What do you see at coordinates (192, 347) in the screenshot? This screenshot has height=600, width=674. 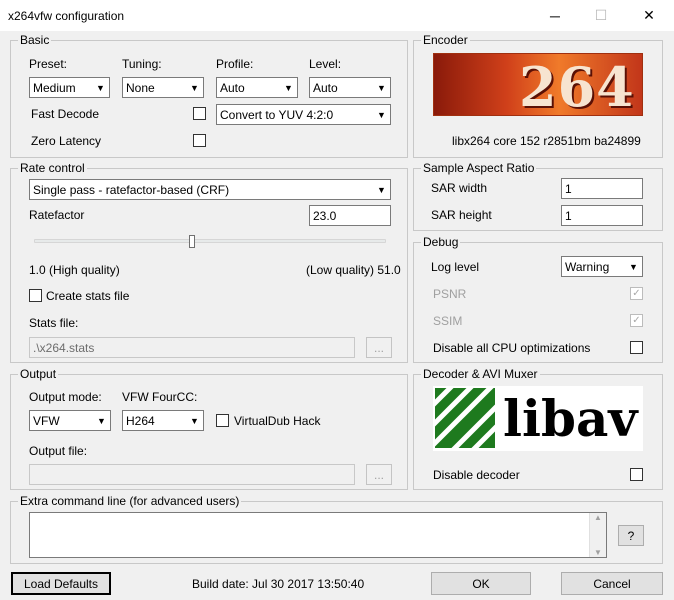 I see `stats-file-input: .\x264.stats` at bounding box center [192, 347].